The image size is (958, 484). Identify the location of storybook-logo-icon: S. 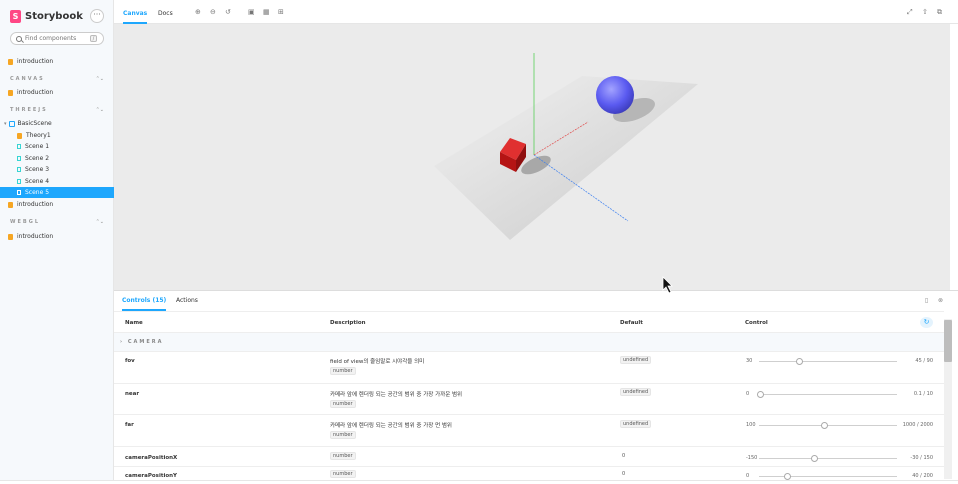
(15, 16).